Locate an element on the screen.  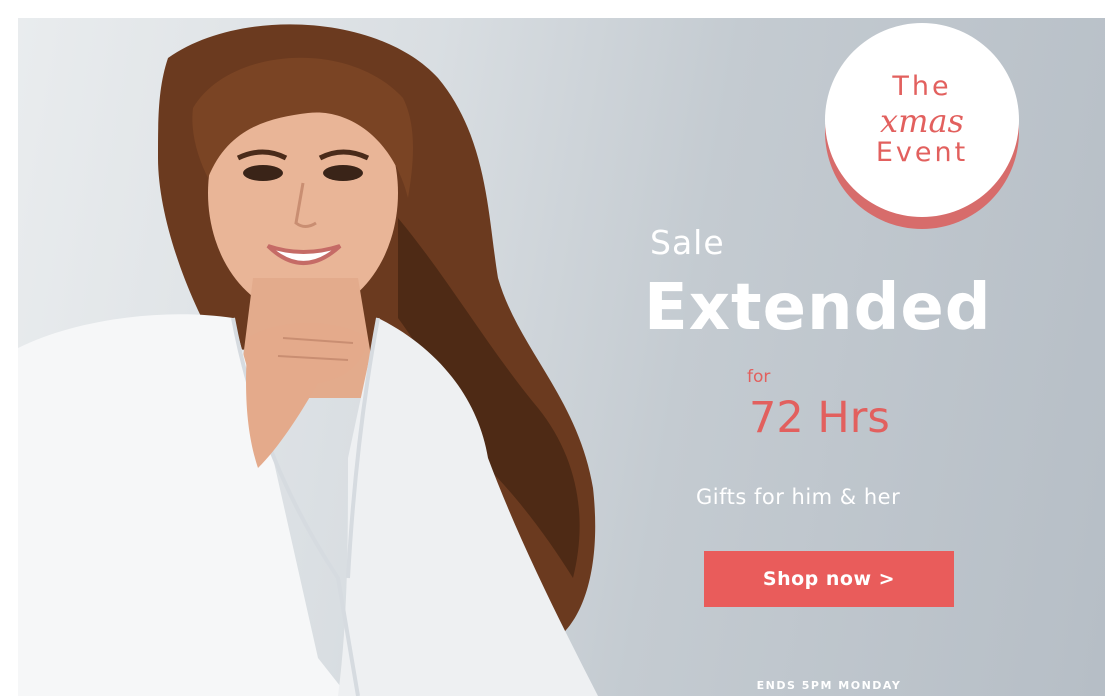
headline-extended: Extended is located at coordinates (818, 308).